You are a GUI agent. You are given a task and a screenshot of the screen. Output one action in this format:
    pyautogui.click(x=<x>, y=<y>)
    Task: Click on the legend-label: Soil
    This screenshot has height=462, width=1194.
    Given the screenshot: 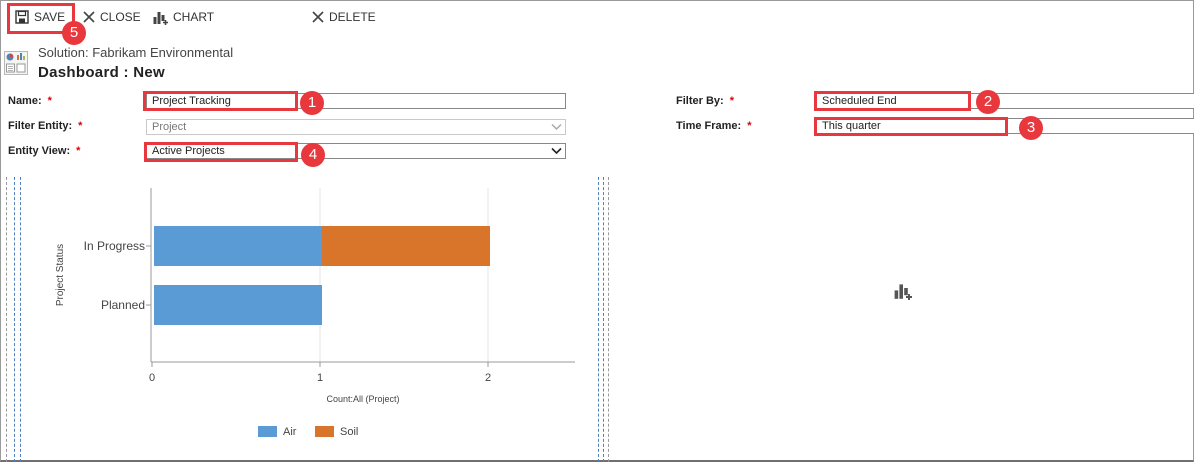 What is the action you would take?
    pyautogui.click(x=349, y=432)
    